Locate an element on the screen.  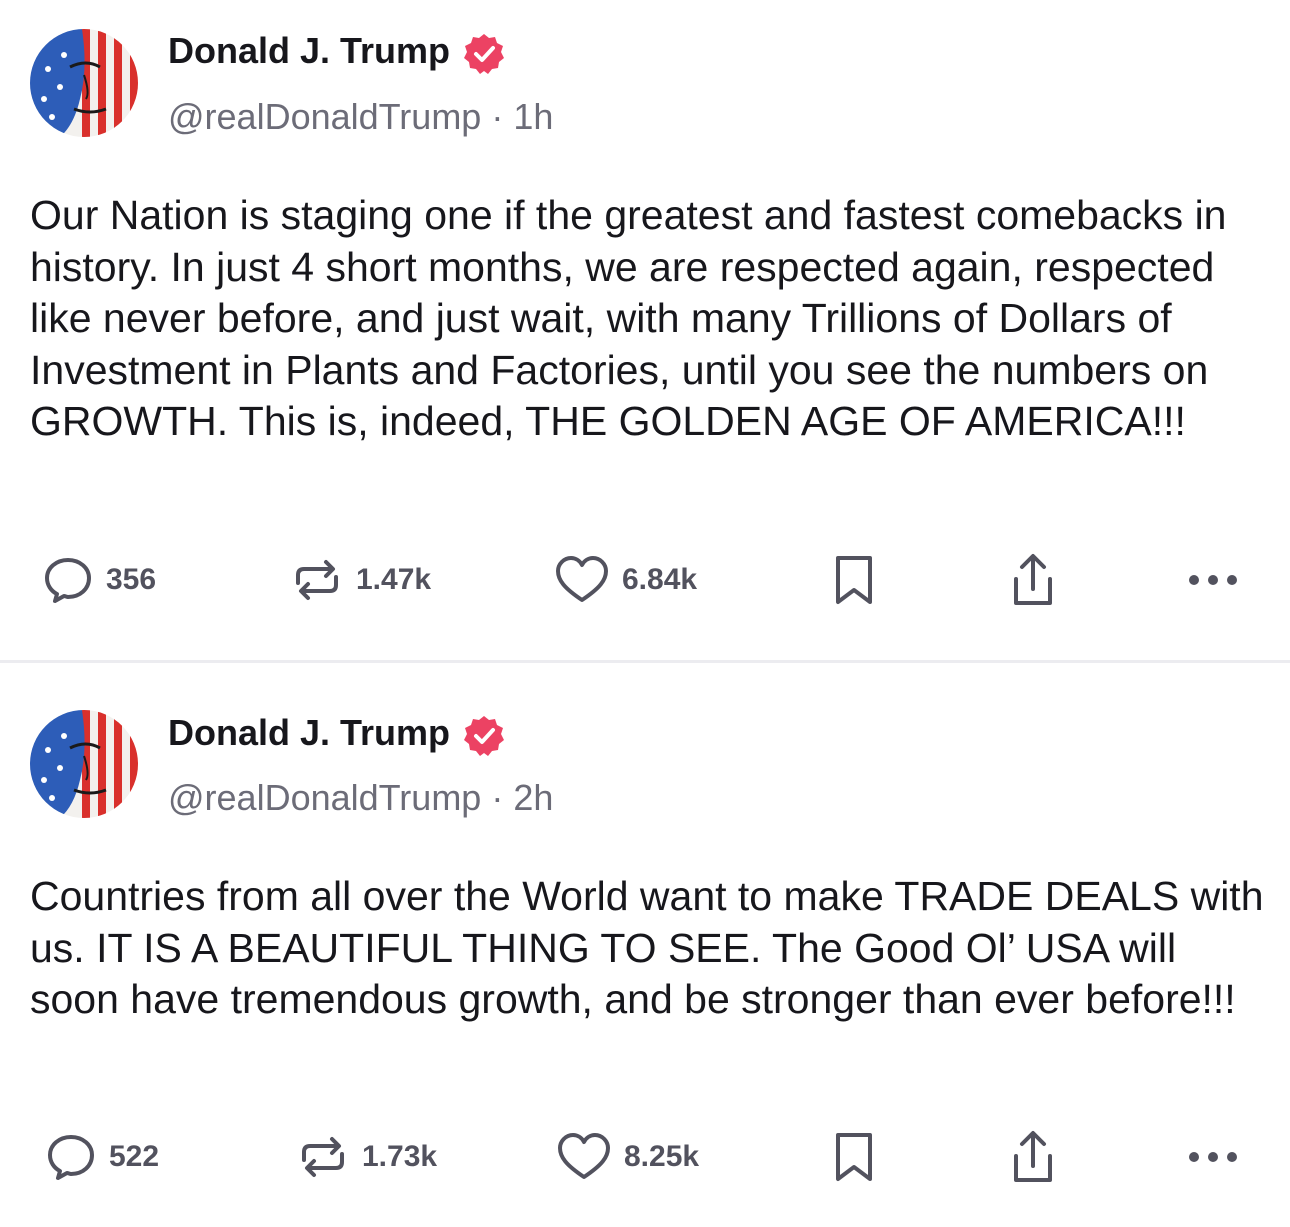
like-button: 6.84k is located at coordinates (625, 580).